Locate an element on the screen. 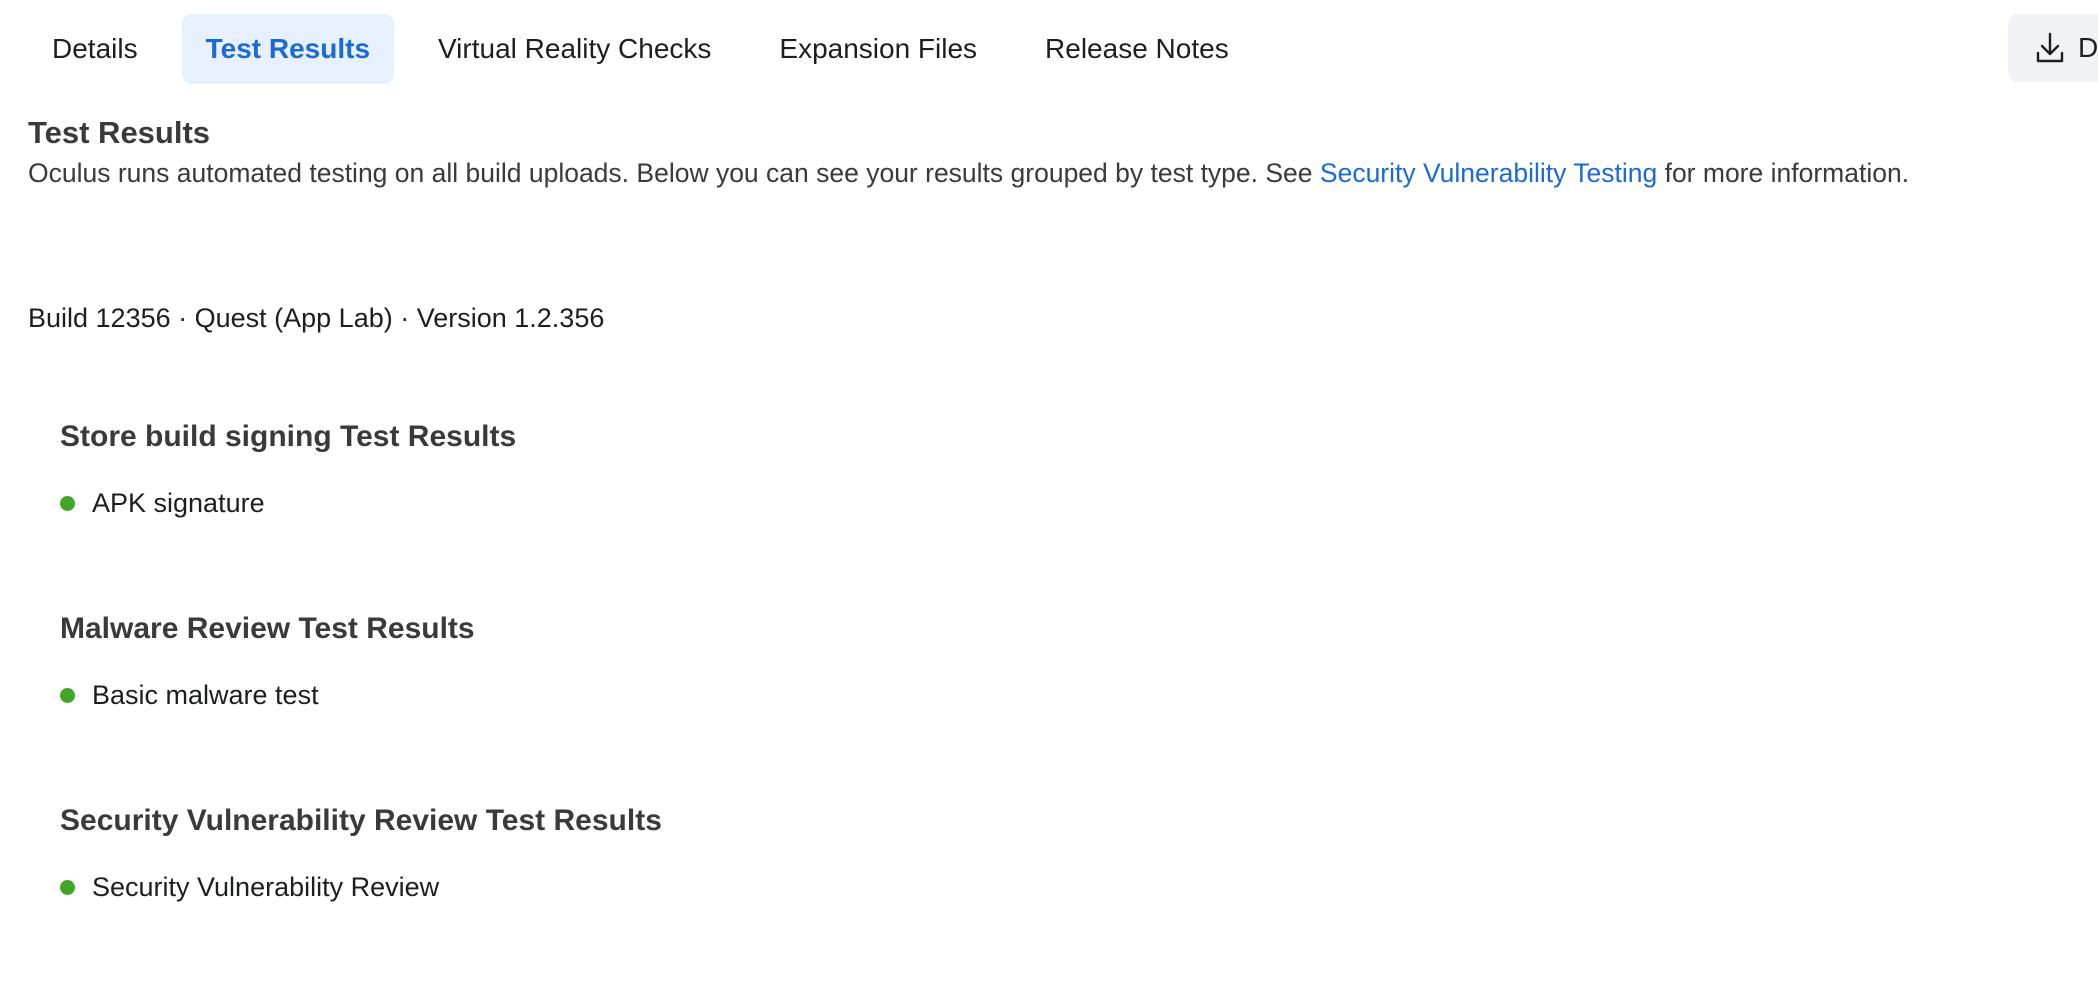 The image size is (2098, 992). page-title: Test Results is located at coordinates (119, 132).